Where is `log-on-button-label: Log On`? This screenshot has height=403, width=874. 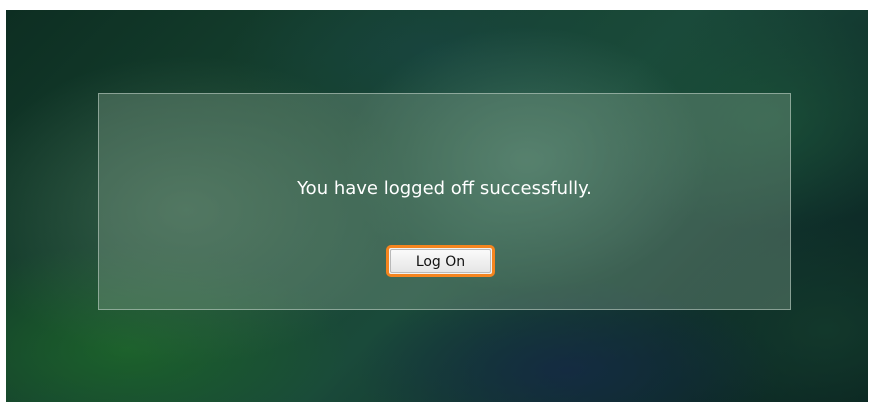
log-on-button-label: Log On is located at coordinates (440, 261).